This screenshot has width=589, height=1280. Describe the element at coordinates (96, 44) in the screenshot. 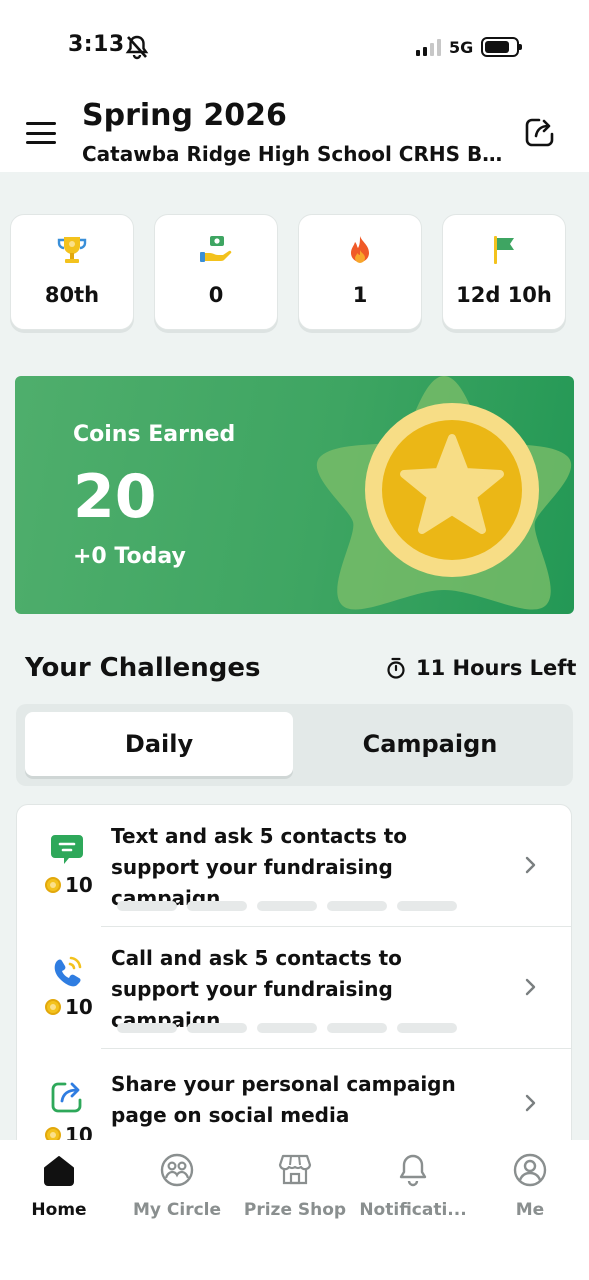

I see `status-time: 3:13` at that location.